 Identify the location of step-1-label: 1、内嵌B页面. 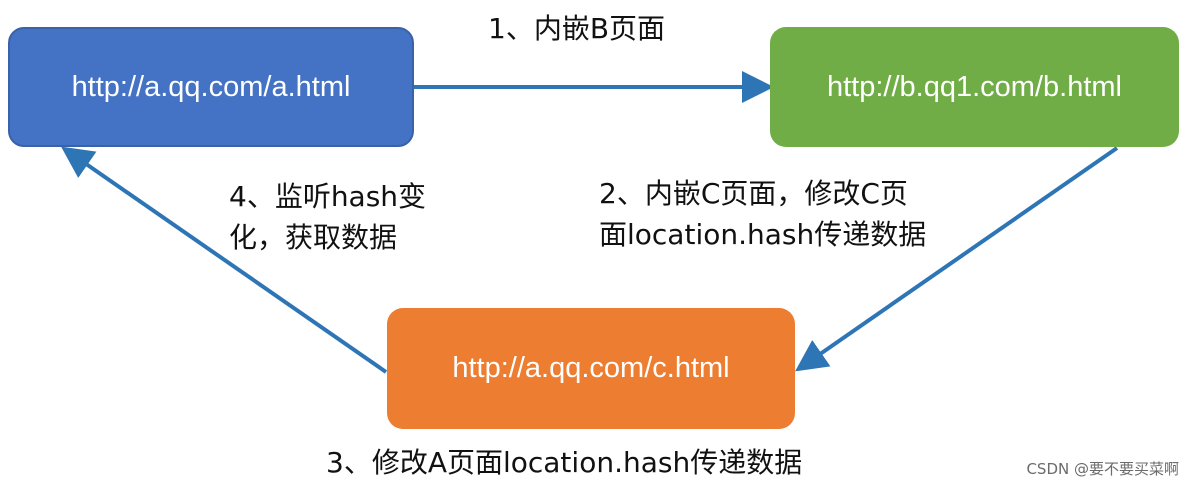
(576, 28).